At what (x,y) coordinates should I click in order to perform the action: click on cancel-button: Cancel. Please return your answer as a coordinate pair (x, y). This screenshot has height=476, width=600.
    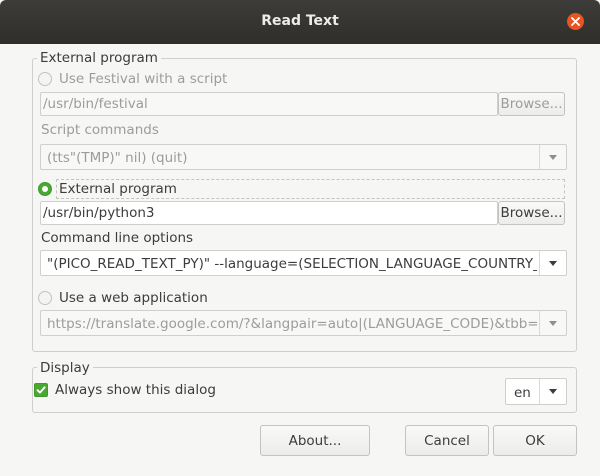
    Looking at the image, I should click on (447, 440).